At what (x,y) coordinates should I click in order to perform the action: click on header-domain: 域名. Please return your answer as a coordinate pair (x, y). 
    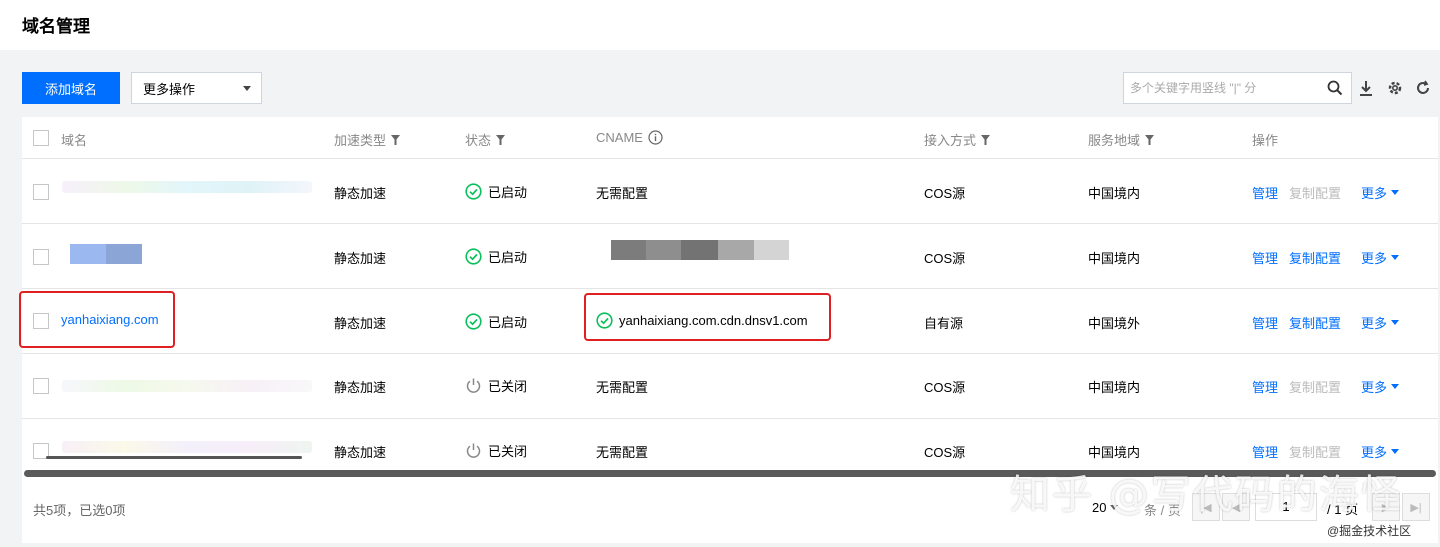
    Looking at the image, I should click on (74, 140).